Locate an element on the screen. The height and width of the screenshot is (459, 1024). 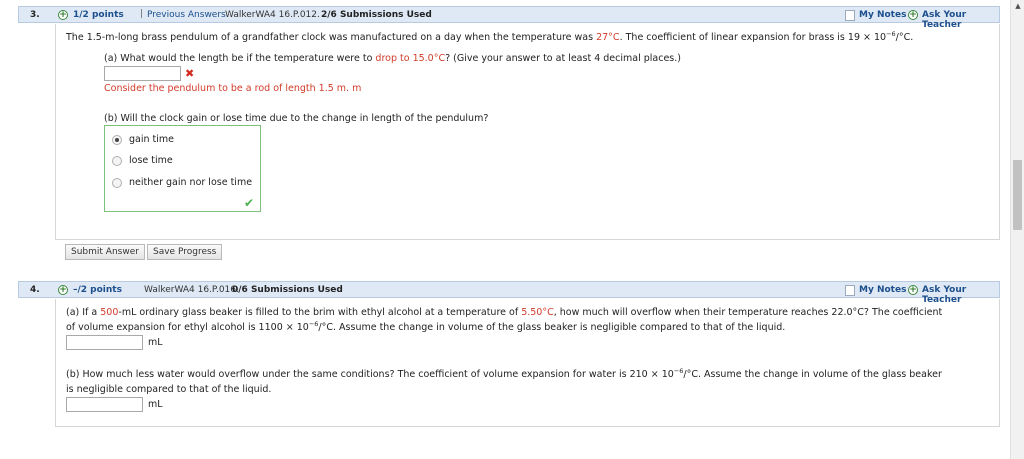
option-label-neither: neither gain nor lose time is located at coordinates (190, 182).